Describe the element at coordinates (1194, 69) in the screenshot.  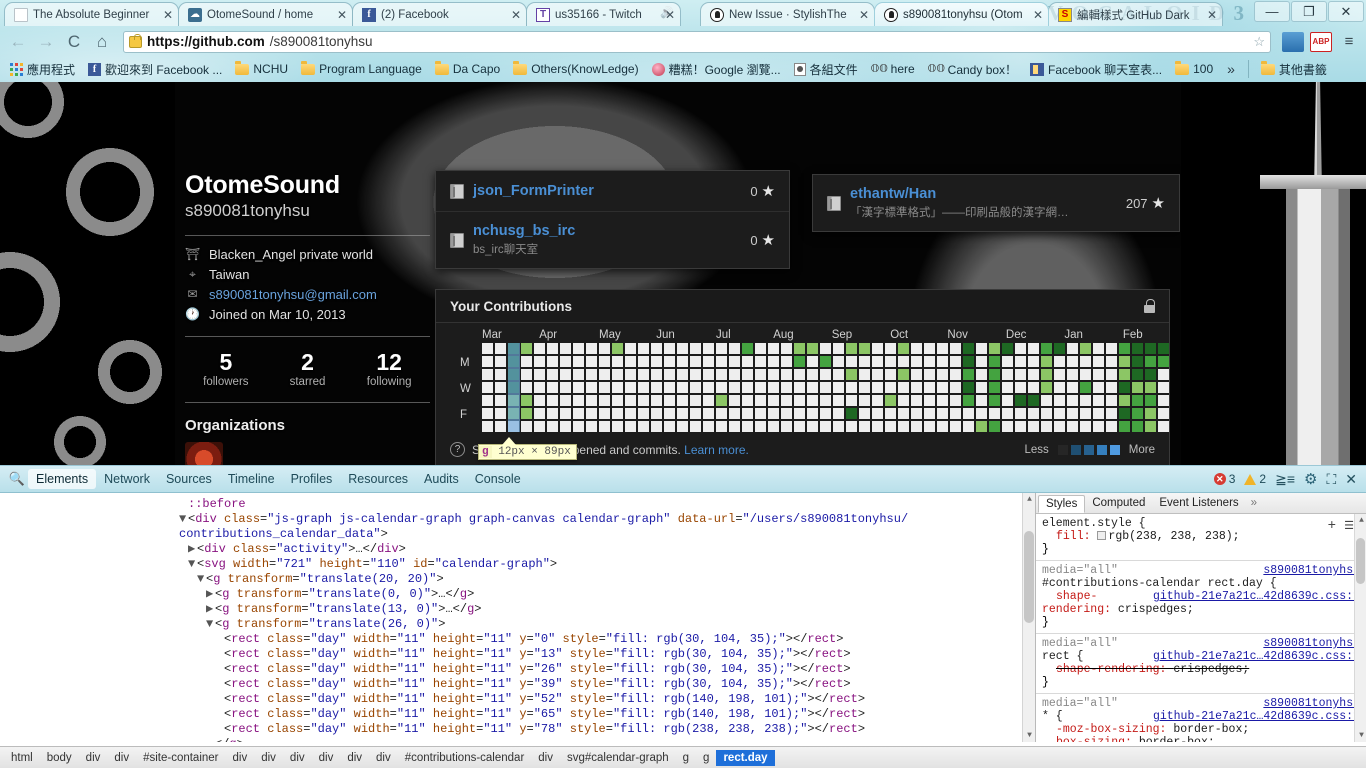
I see `bookmark-item: 100` at that location.